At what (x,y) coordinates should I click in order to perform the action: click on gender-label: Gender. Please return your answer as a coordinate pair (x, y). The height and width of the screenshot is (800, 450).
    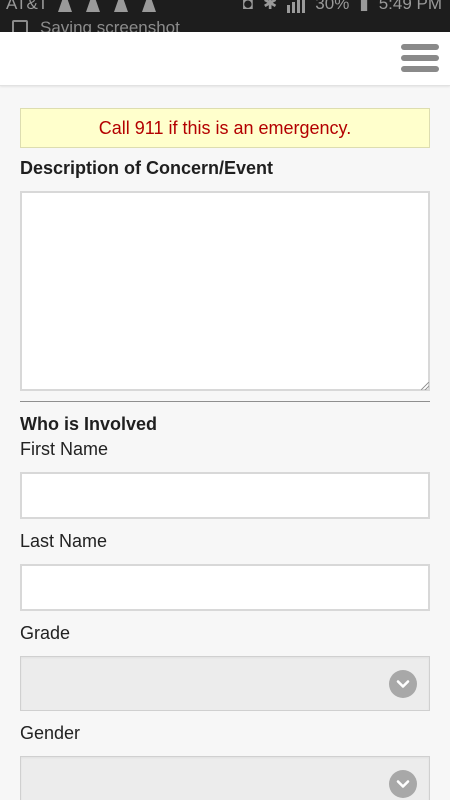
    Looking at the image, I should click on (50, 733).